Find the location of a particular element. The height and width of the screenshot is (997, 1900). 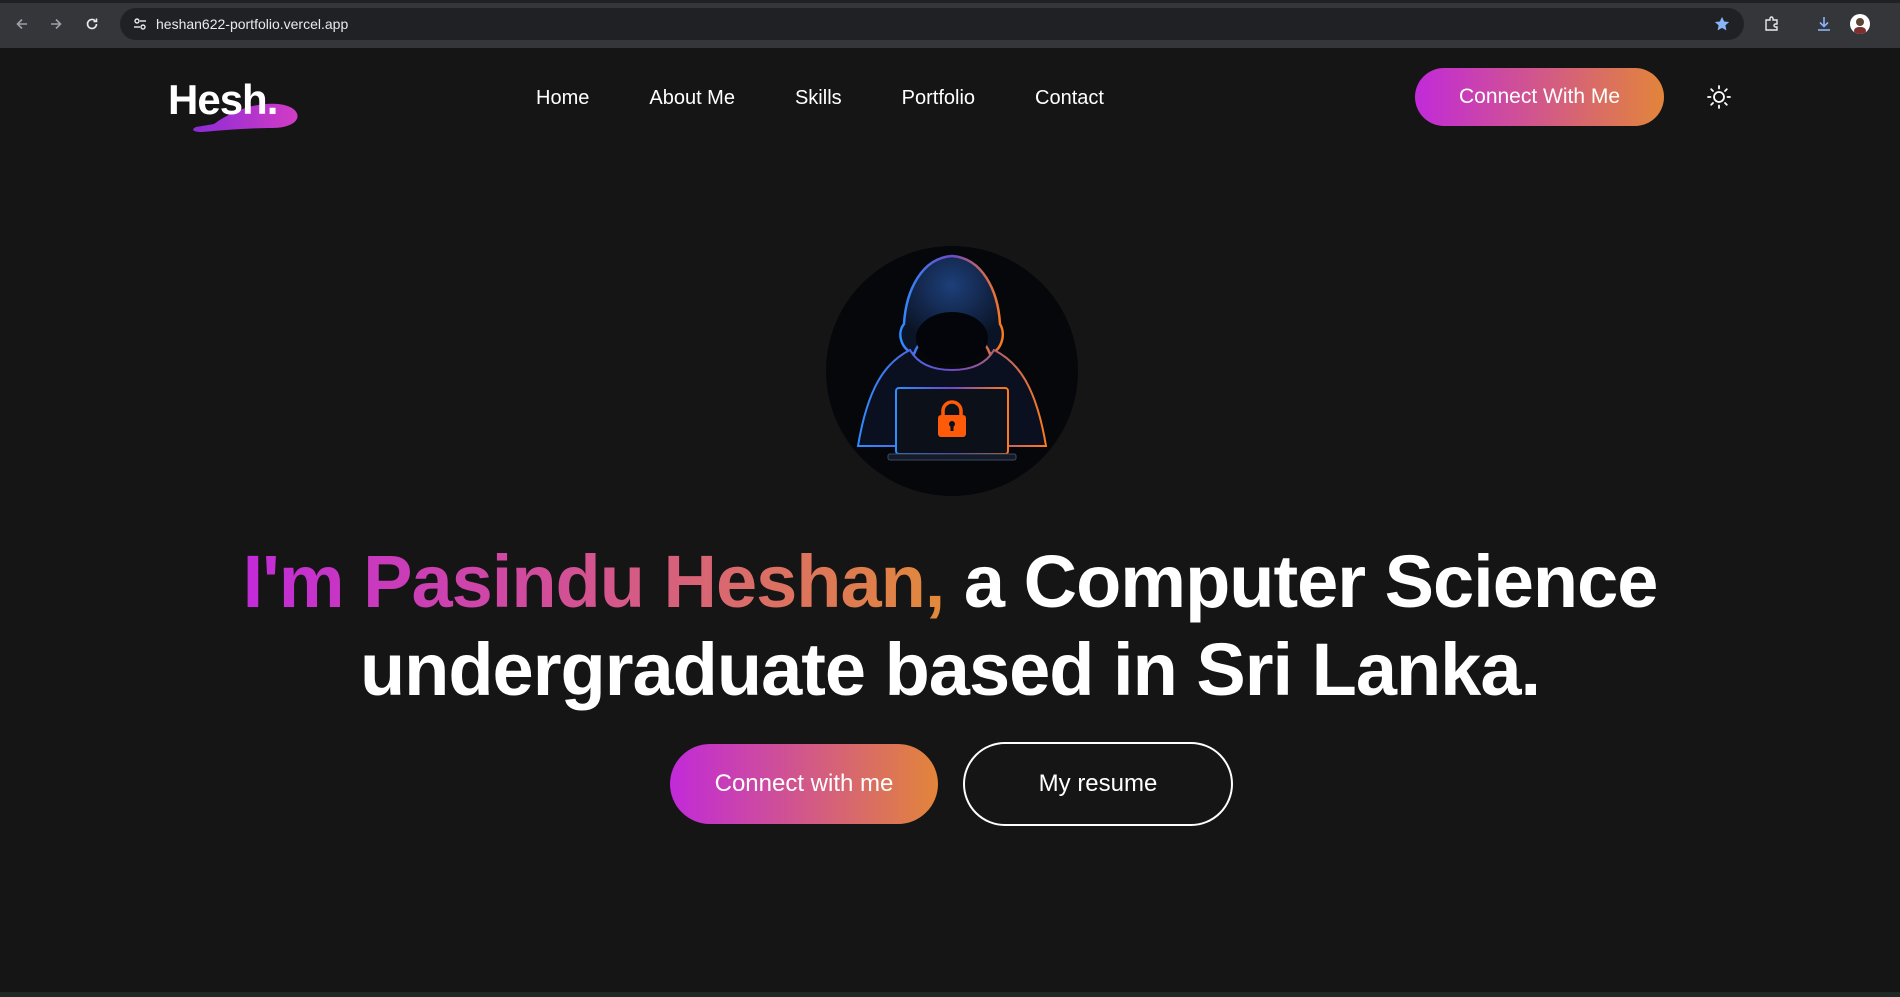

site-info-icon is located at coordinates (140, 24).